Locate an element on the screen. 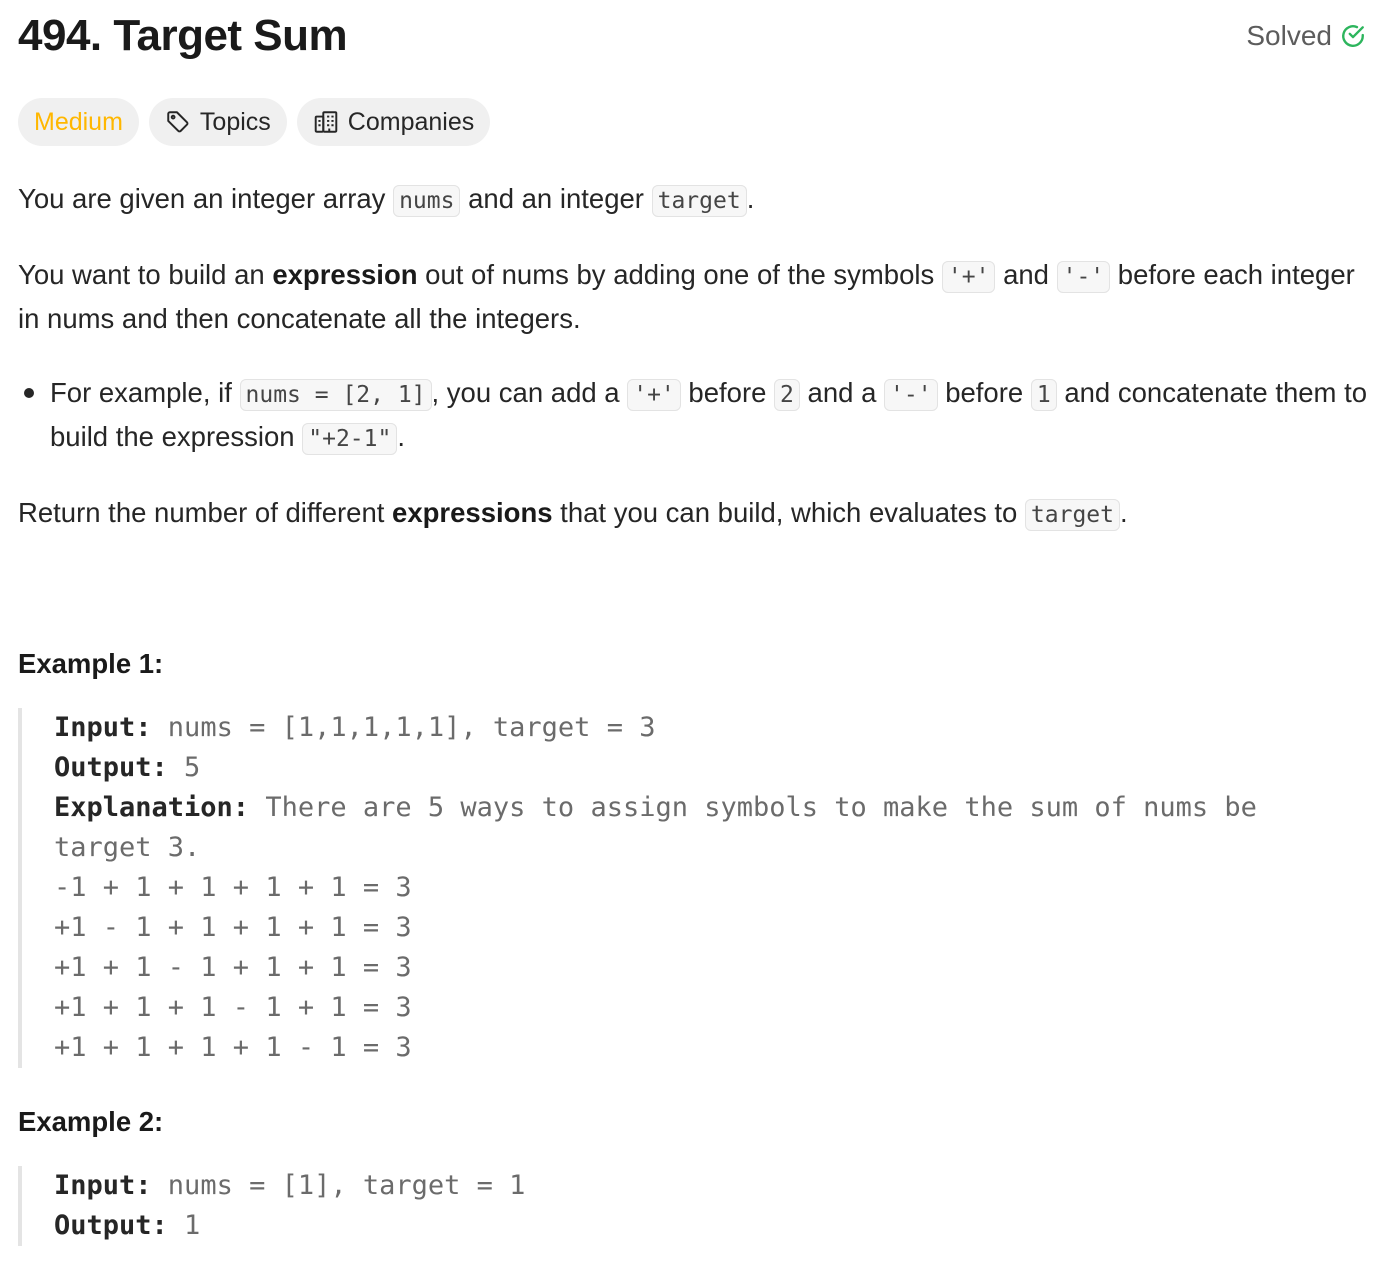 Image resolution: width=1386 pixels, height=1266 pixels. inline-code: nums is located at coordinates (427, 201).